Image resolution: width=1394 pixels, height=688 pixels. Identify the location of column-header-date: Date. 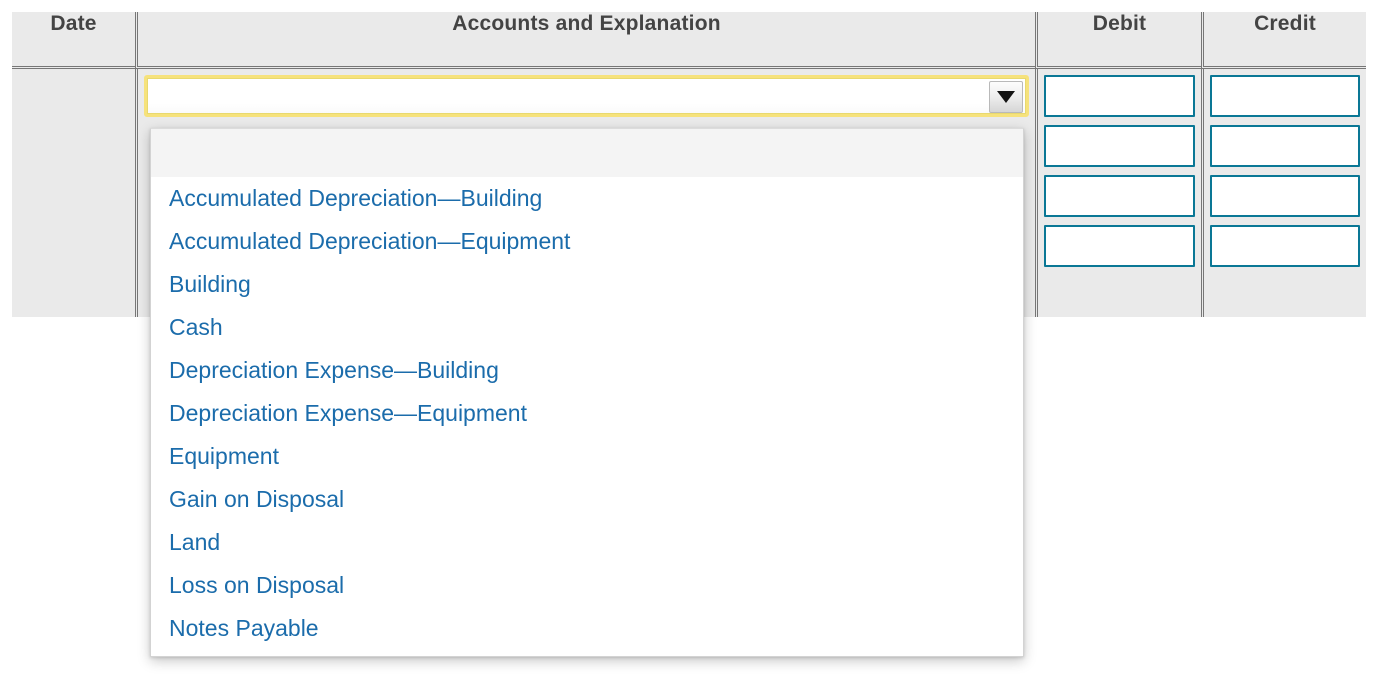
(73, 40).